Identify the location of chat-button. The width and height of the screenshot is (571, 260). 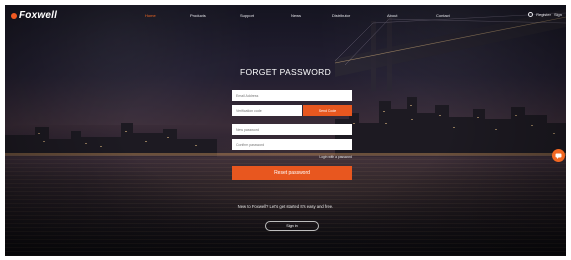
(558, 155).